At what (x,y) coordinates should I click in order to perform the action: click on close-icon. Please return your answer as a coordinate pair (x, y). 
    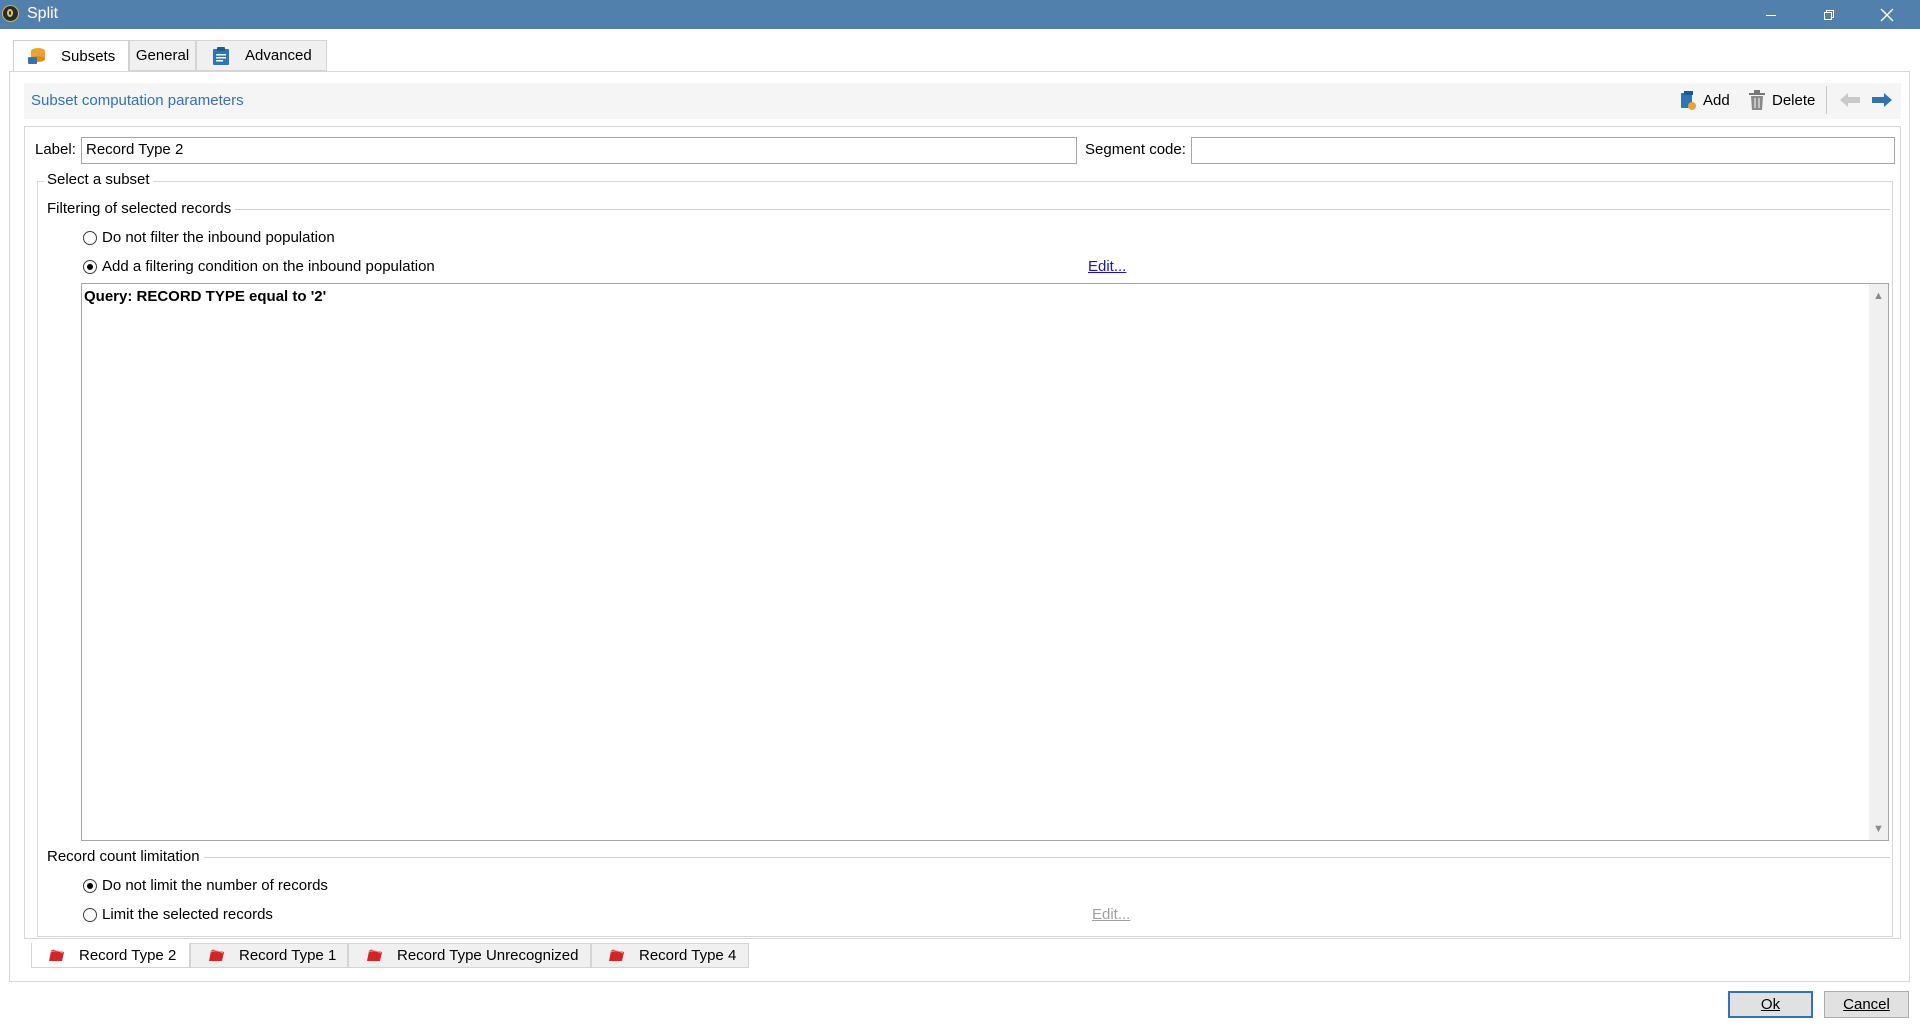
    Looking at the image, I should click on (1887, 14).